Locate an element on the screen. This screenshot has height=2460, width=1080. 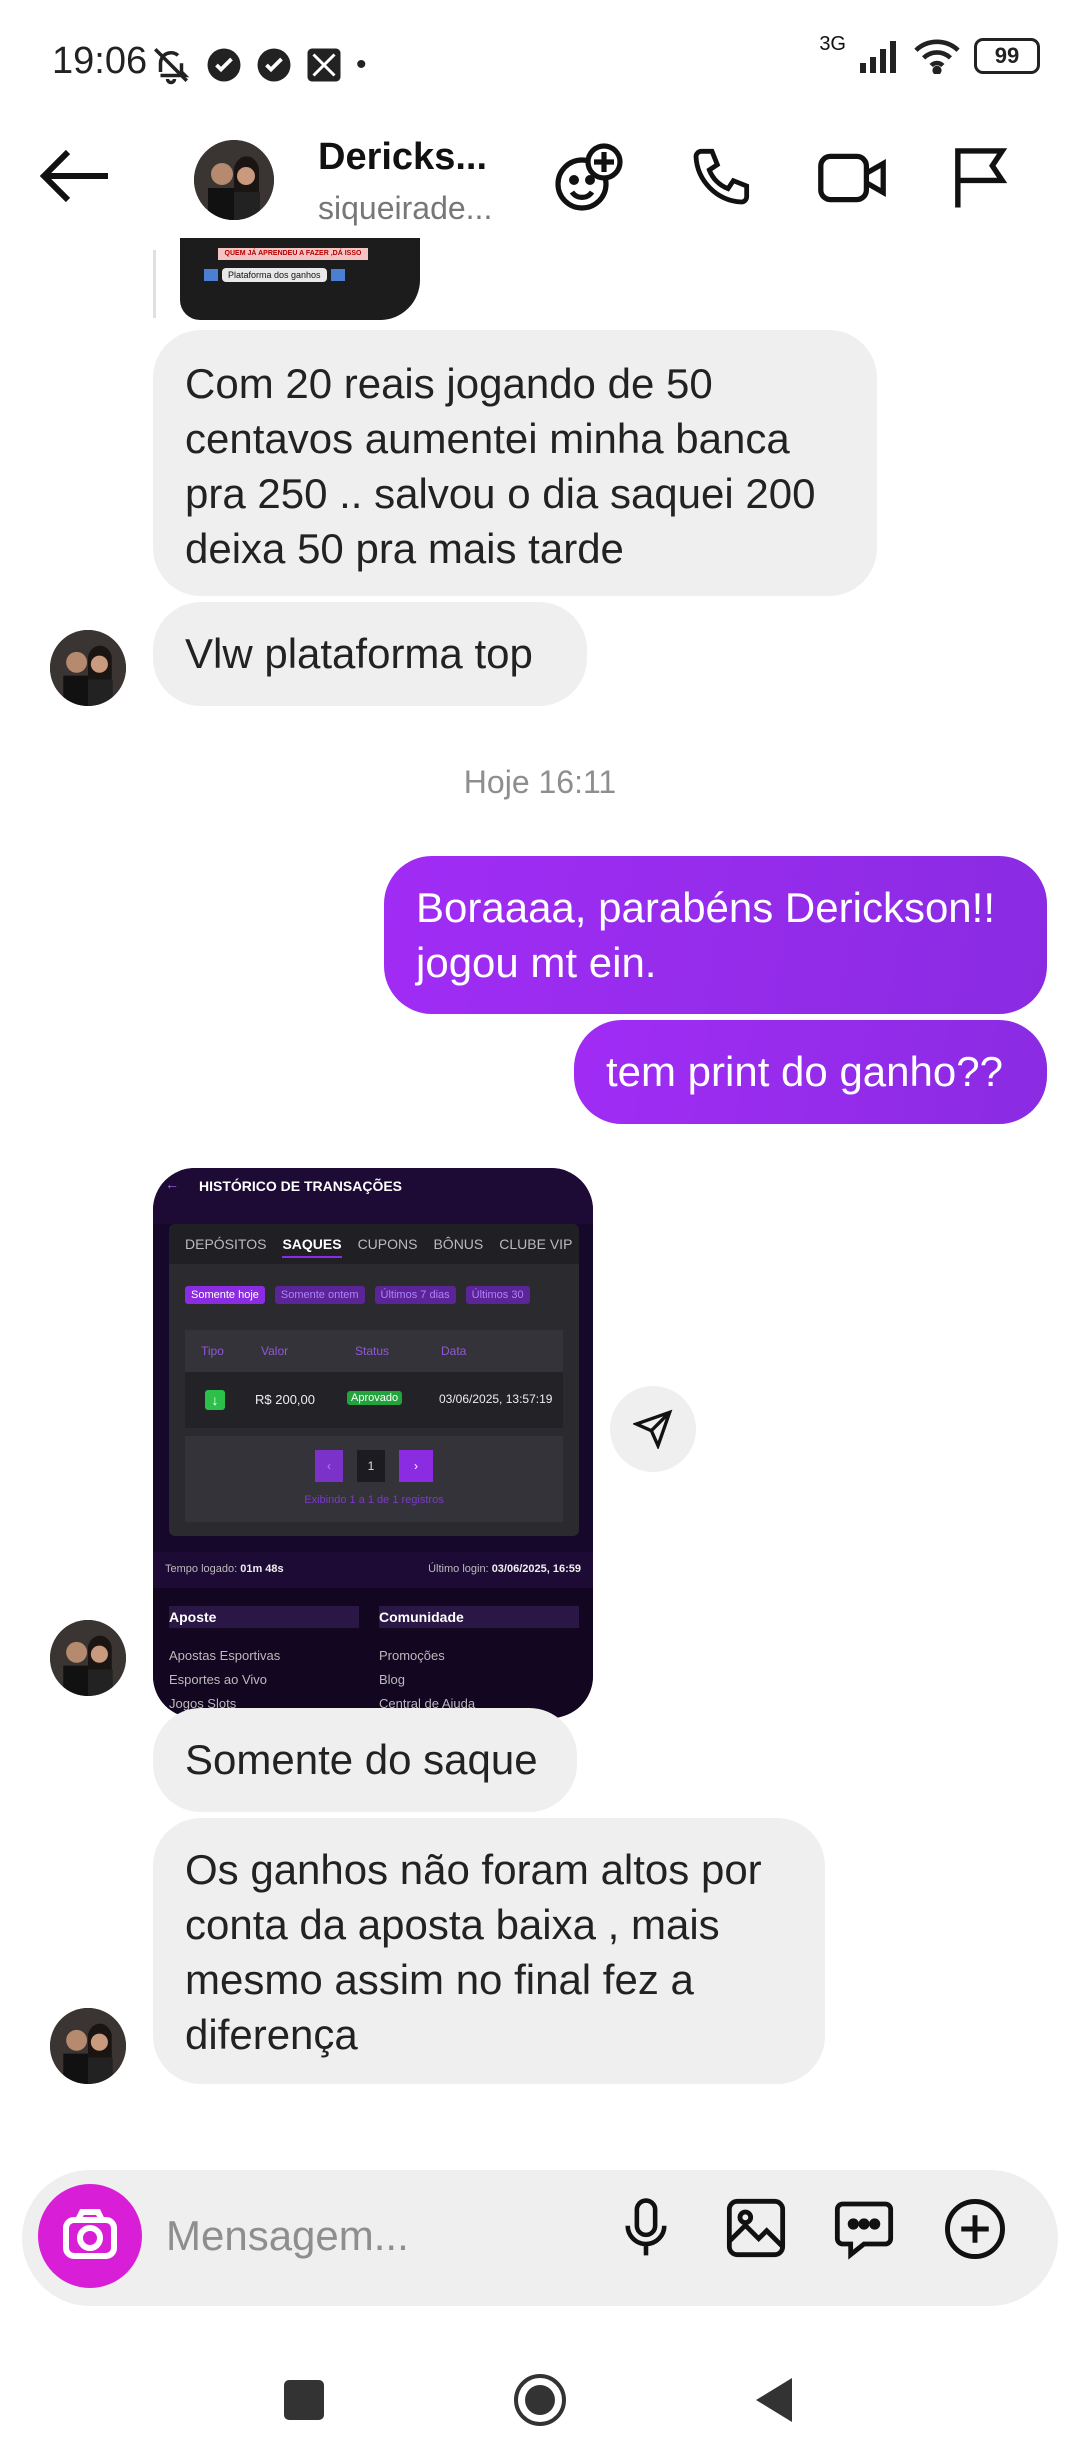
arrow-left-icon is located at coordinates (337, 275).